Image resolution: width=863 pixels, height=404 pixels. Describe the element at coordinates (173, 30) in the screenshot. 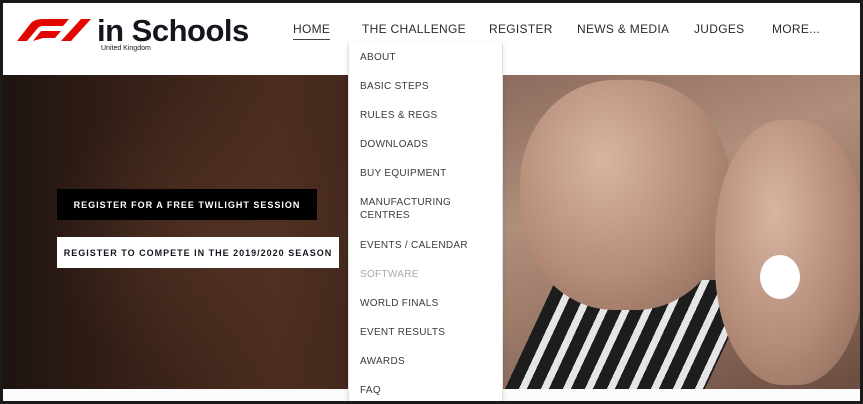

I see `brand-title: in Schools` at that location.